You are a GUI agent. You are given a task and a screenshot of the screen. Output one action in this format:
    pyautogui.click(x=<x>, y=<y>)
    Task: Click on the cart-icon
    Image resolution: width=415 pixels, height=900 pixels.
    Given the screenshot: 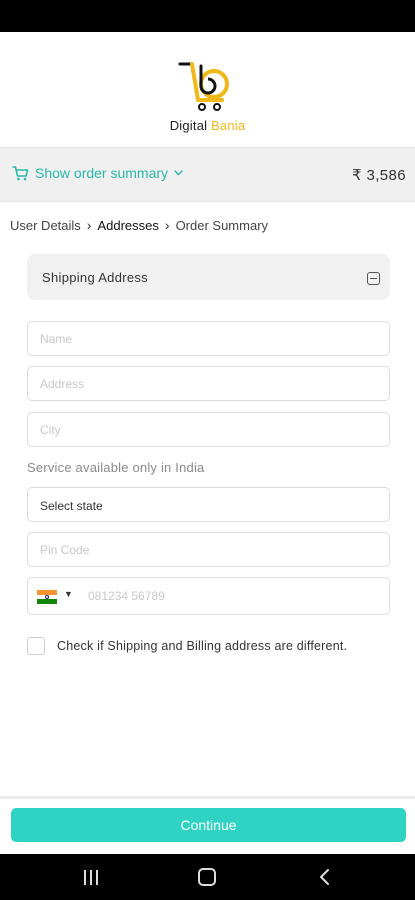 What is the action you would take?
    pyautogui.click(x=20, y=172)
    